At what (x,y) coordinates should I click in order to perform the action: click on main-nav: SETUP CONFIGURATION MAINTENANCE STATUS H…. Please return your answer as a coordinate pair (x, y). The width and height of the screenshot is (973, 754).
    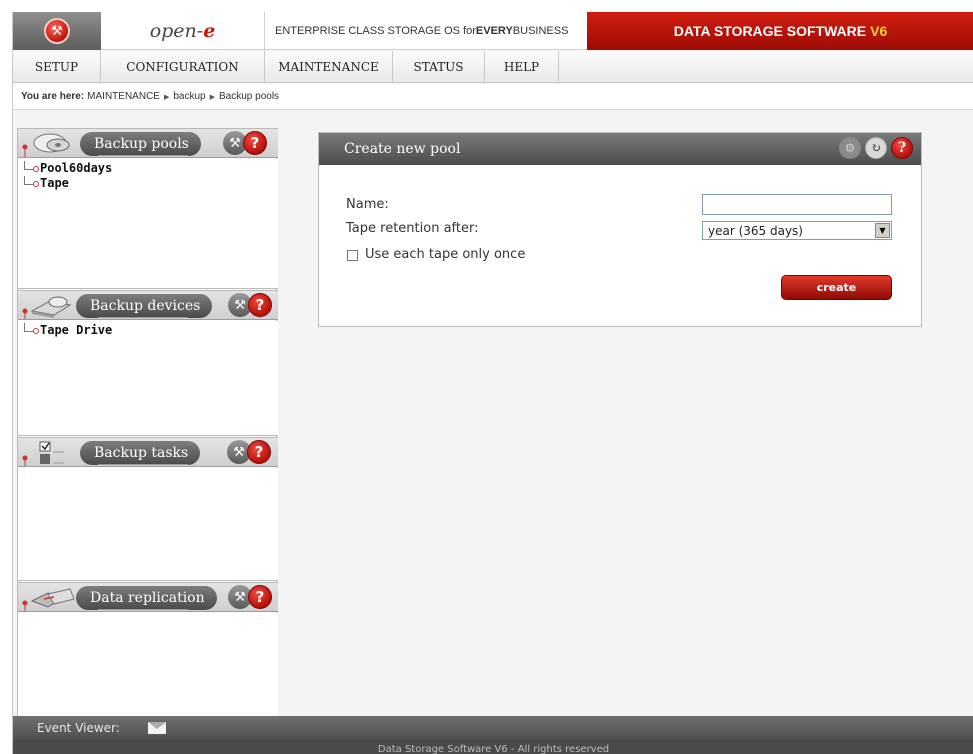
    Looking at the image, I should click on (493, 67).